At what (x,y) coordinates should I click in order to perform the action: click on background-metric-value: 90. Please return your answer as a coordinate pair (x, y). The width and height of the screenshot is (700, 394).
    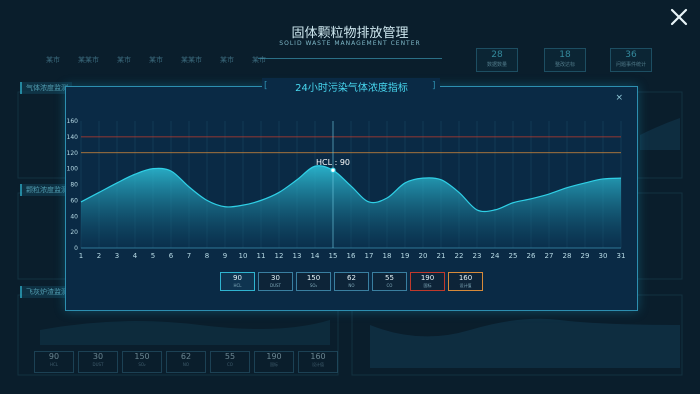
    Looking at the image, I should click on (54, 356).